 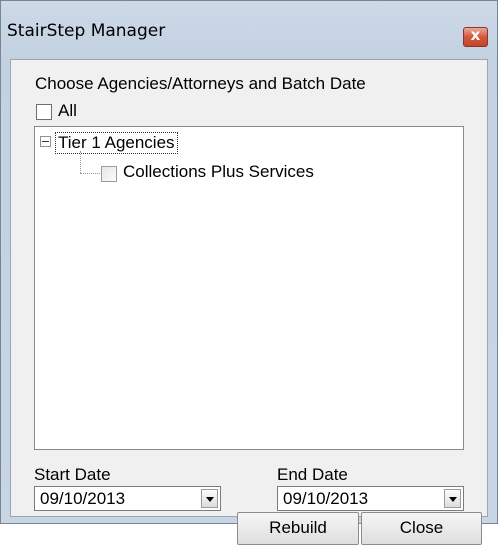 I want to click on start-date-value: 09/10/2013, so click(x=82, y=499).